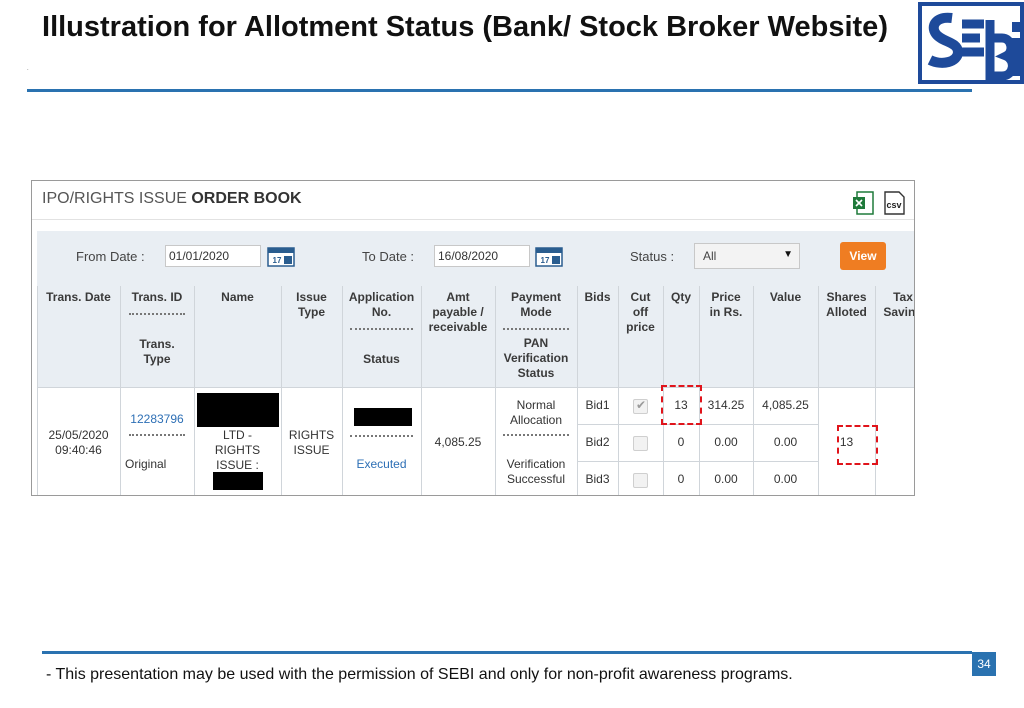 This screenshot has height=708, width=1024. I want to click on page-number: 34, so click(984, 664).